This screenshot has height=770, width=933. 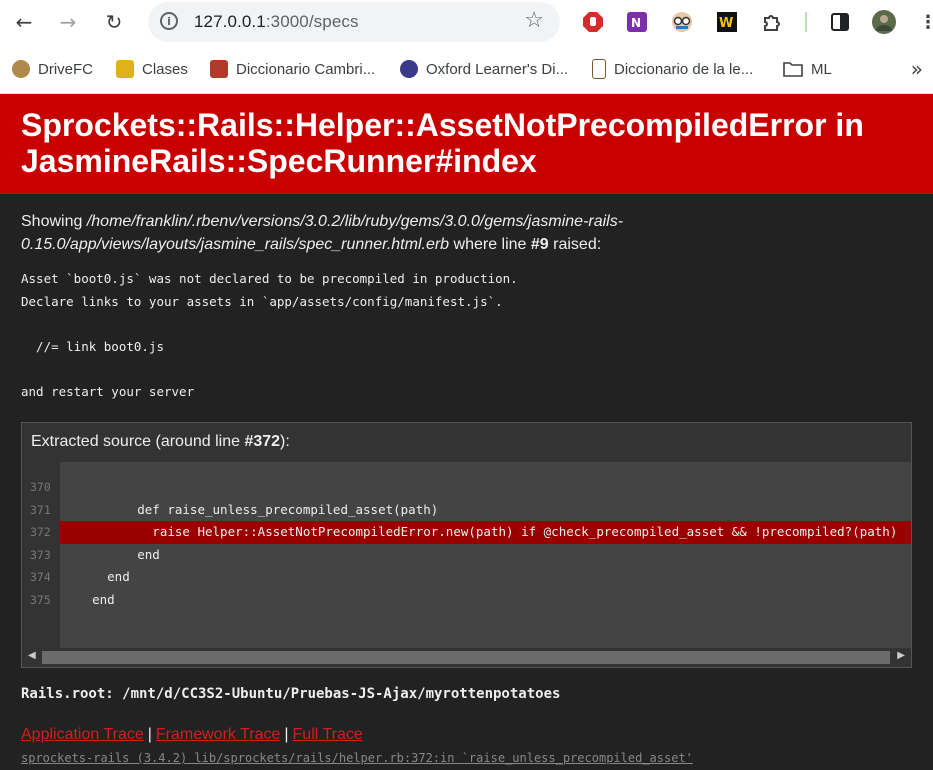 I want to click on source-line: 374 end, so click(x=466, y=577).